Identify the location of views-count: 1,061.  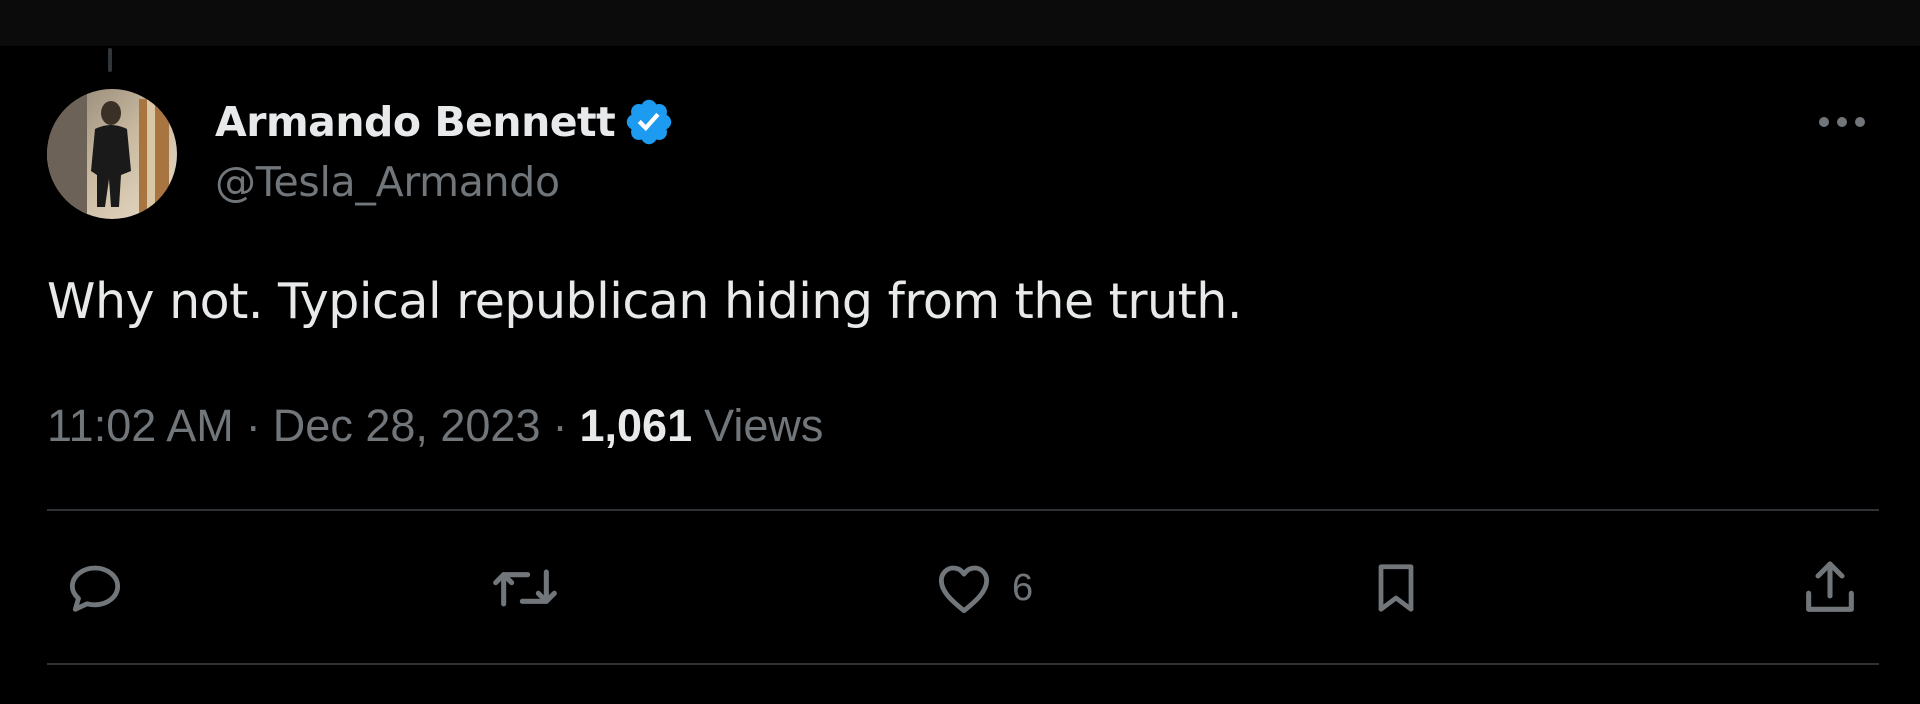
(636, 425).